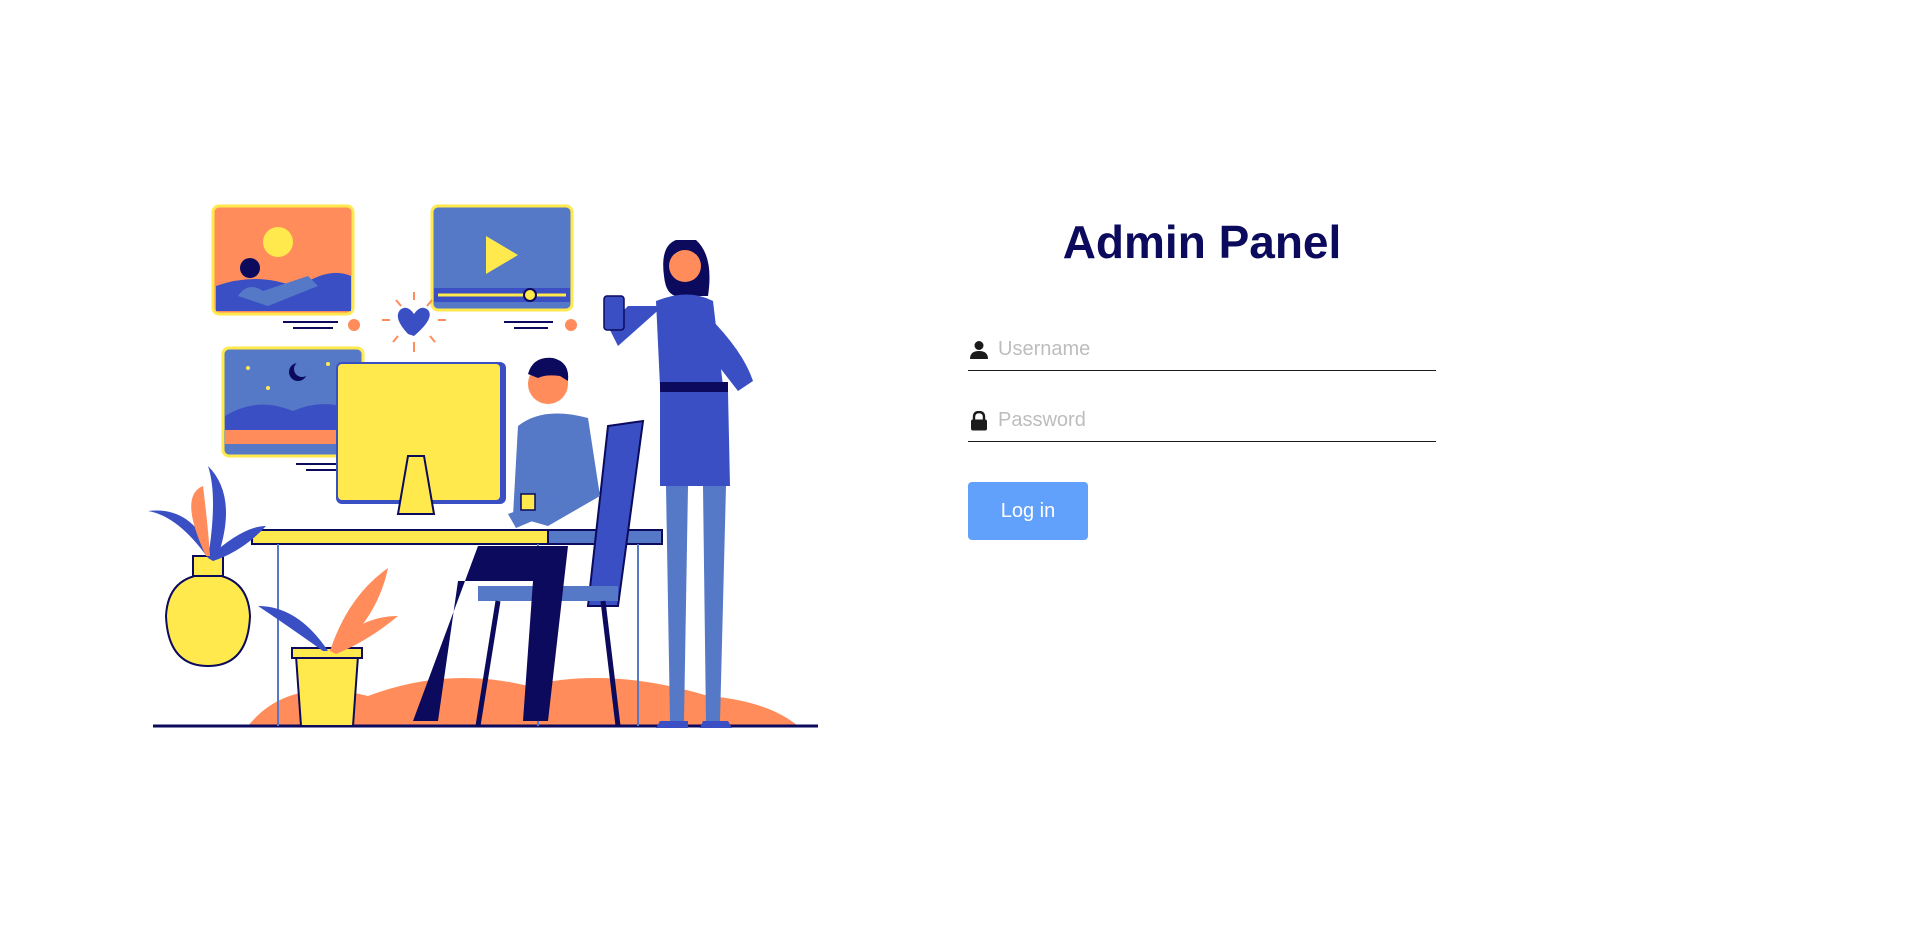  Describe the element at coordinates (979, 421) in the screenshot. I see `lock-icon` at that location.